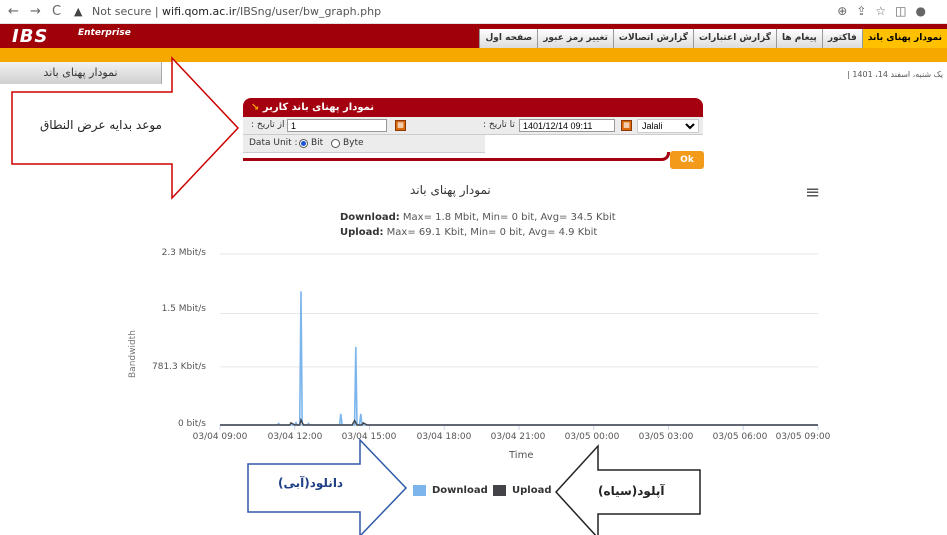 This screenshot has height=535, width=947. What do you see at coordinates (499, 490) in the screenshot?
I see `legend-swatch-upload` at bounding box center [499, 490].